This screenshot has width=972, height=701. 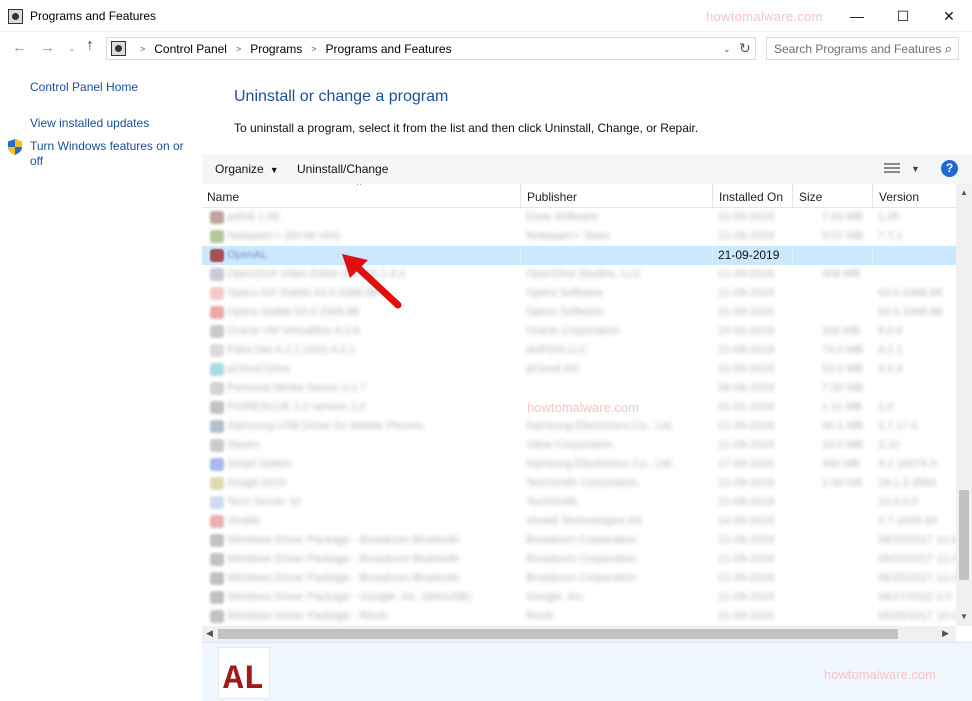 I want to click on organize-button: Organize ▼, so click(x=247, y=169).